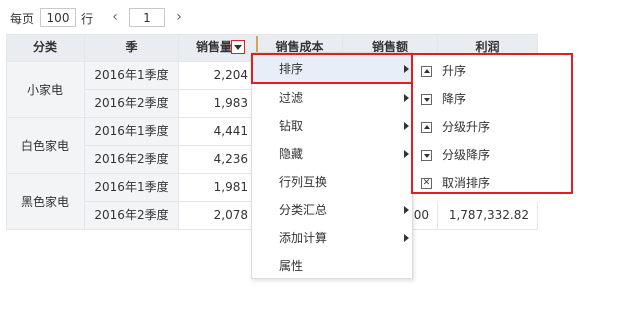 The height and width of the screenshot is (311, 621). What do you see at coordinates (332, 210) in the screenshot?
I see `menu-item-subtotal: 分类汇总` at bounding box center [332, 210].